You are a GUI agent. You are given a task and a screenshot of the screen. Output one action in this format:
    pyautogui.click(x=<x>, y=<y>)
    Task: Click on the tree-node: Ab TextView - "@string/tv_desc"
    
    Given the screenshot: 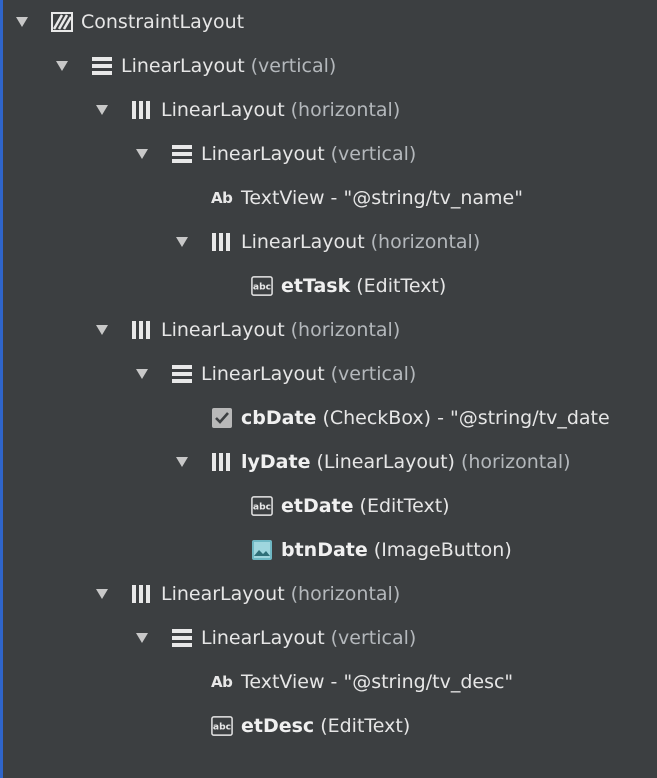 What is the action you would take?
    pyautogui.click(x=330, y=682)
    